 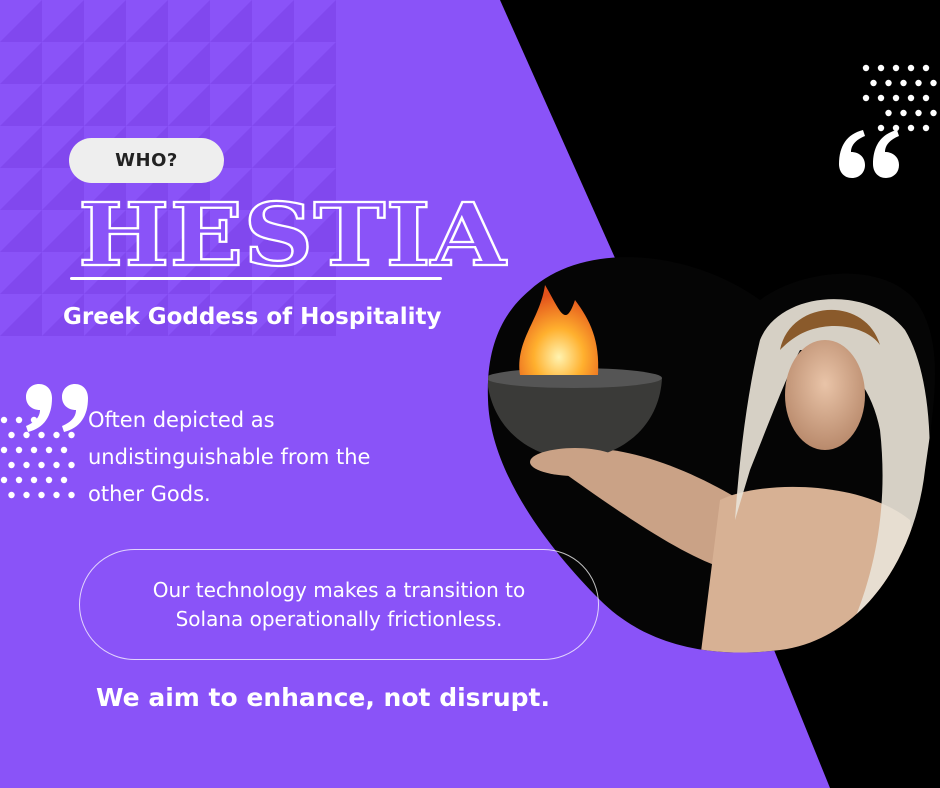 What do you see at coordinates (339, 618) in the screenshot?
I see `callout-line: Solana operationally frictionless.` at bounding box center [339, 618].